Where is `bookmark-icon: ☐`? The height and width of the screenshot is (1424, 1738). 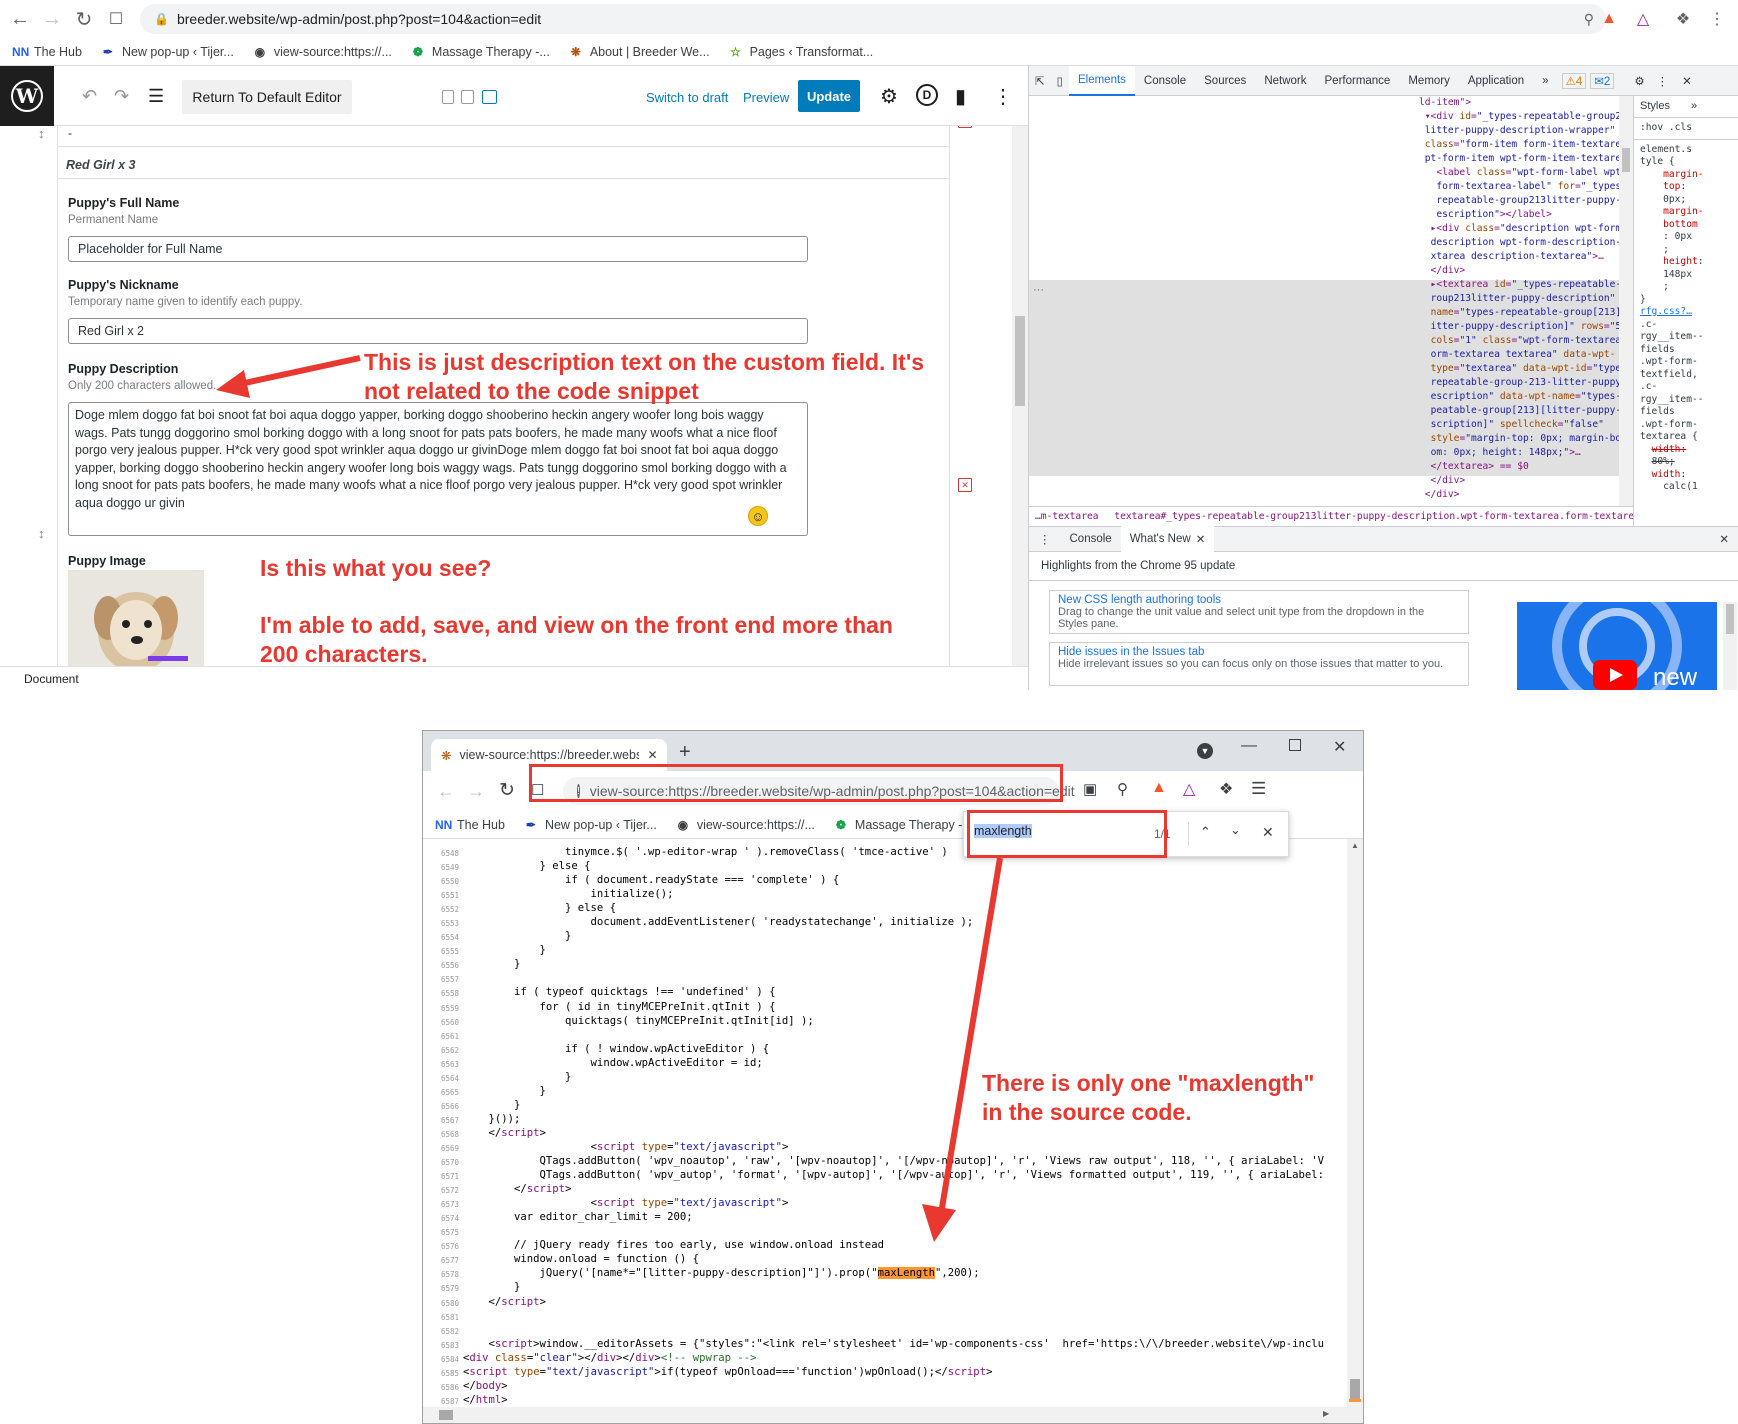
bookmark-icon: ☐ is located at coordinates (116, 19).